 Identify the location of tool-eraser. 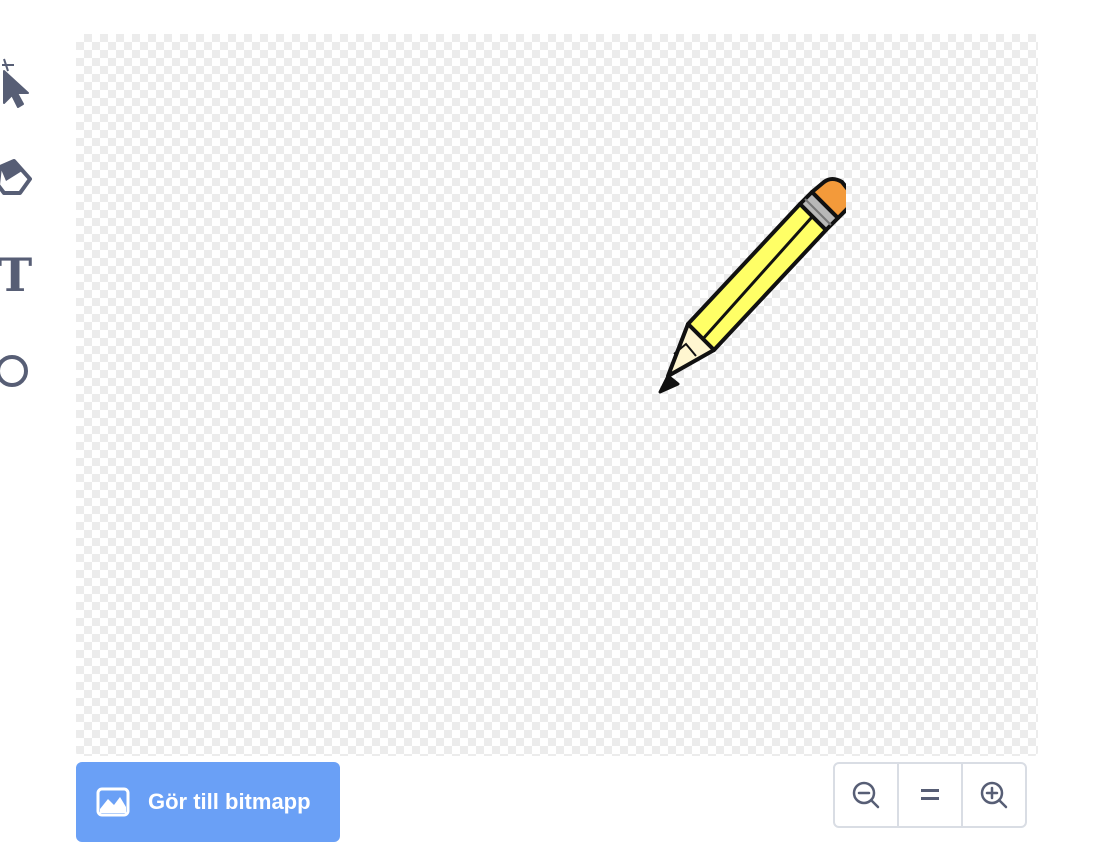
(21, 181).